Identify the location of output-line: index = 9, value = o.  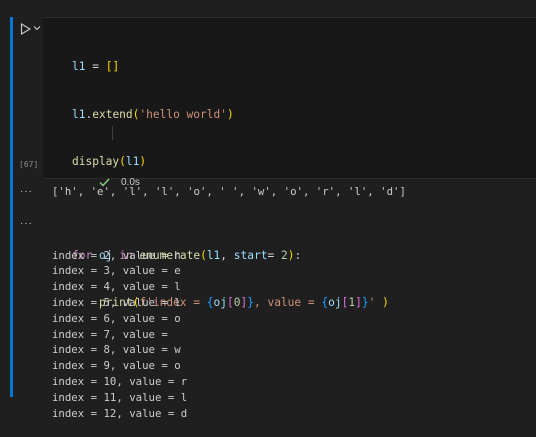
(116, 366).